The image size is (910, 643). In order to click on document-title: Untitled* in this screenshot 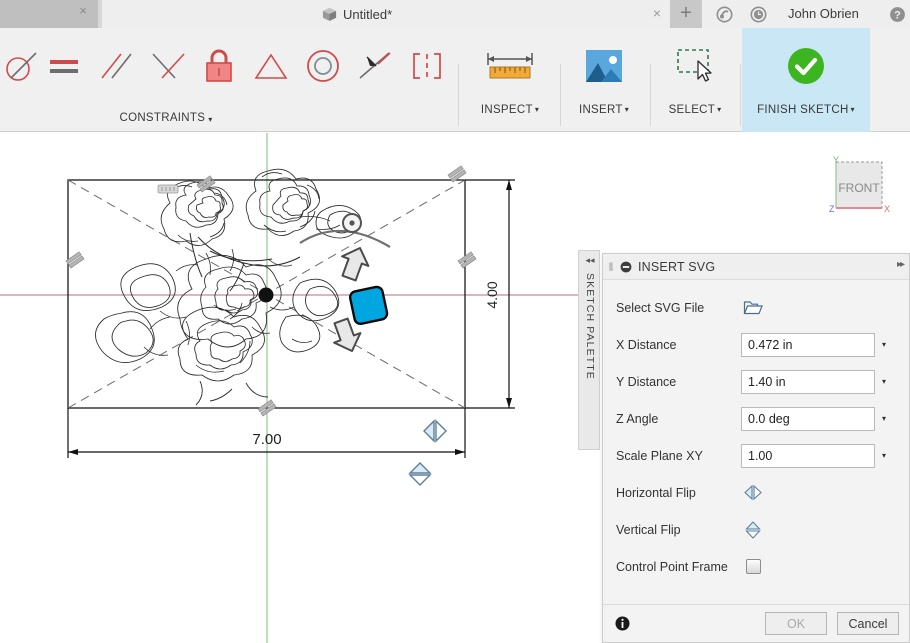, I will do `click(357, 14)`.